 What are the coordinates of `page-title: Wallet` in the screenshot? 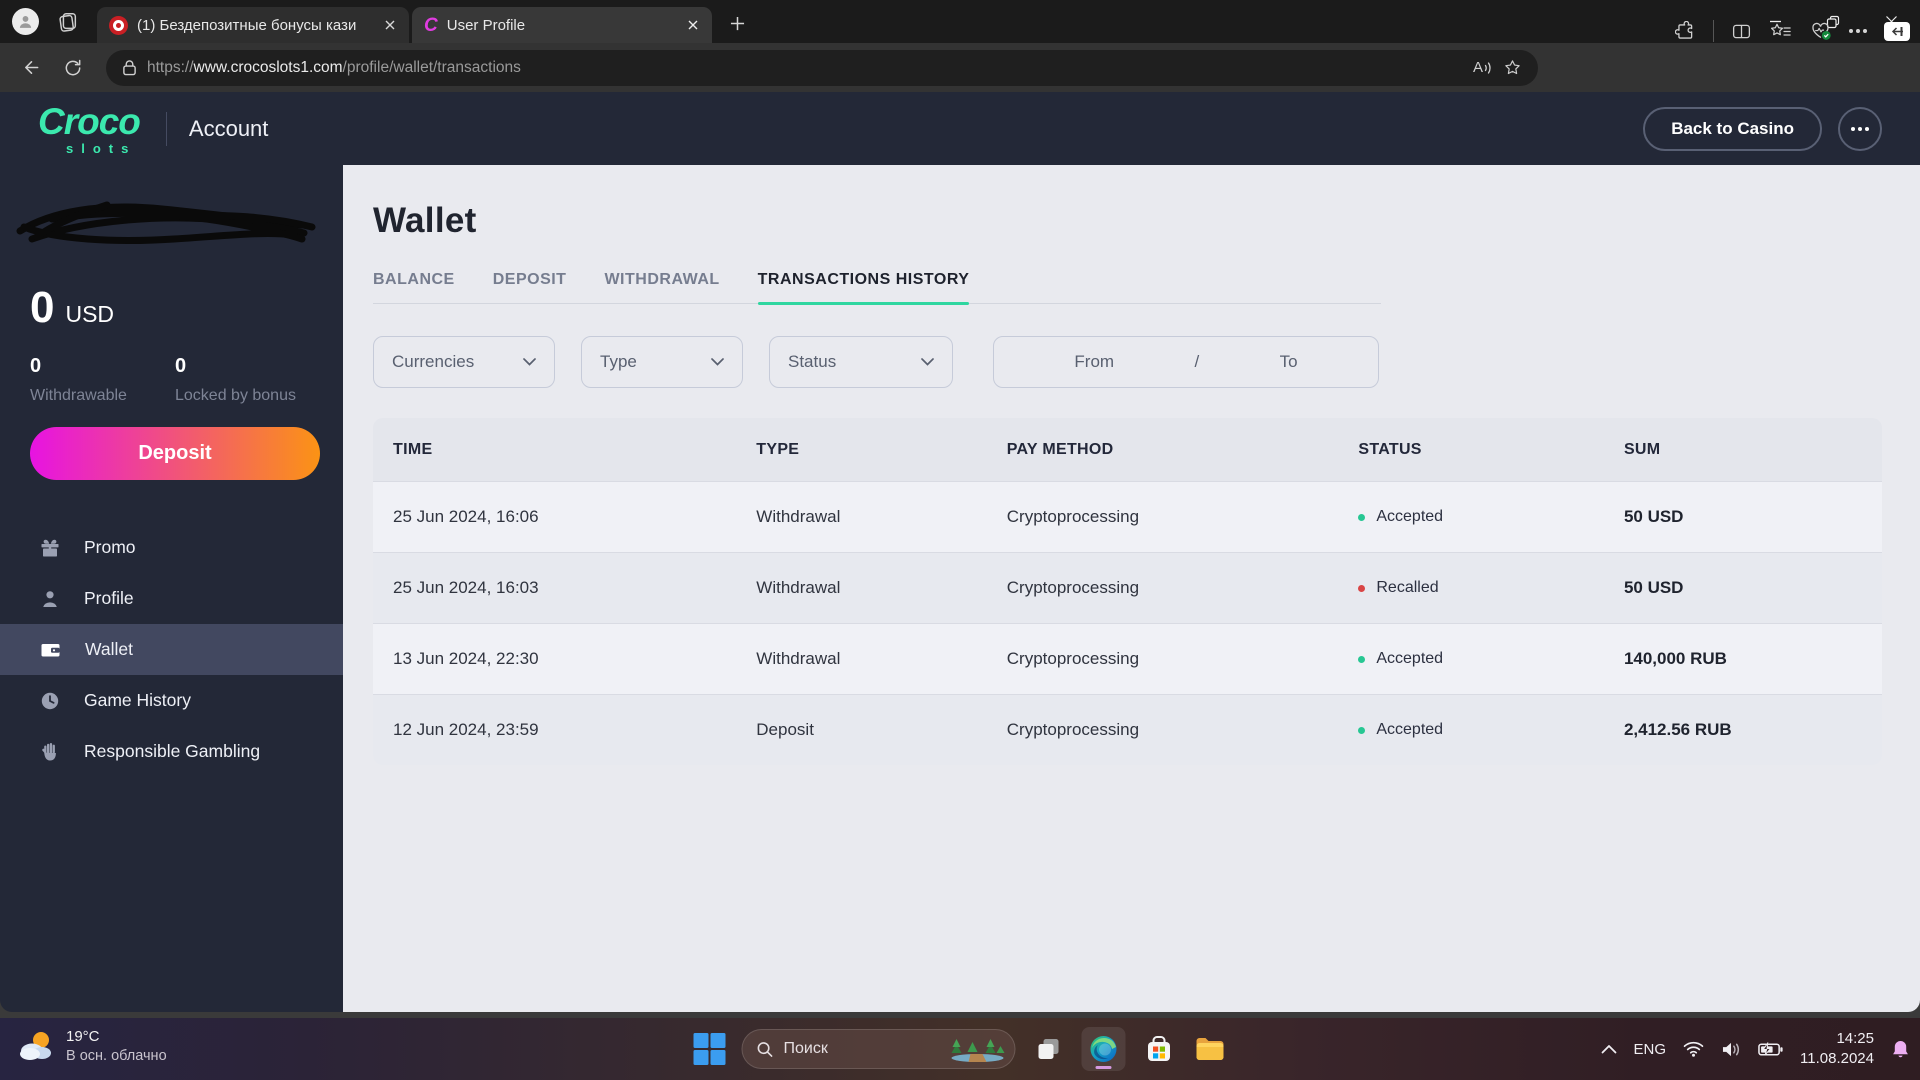 It's located at (425, 220).